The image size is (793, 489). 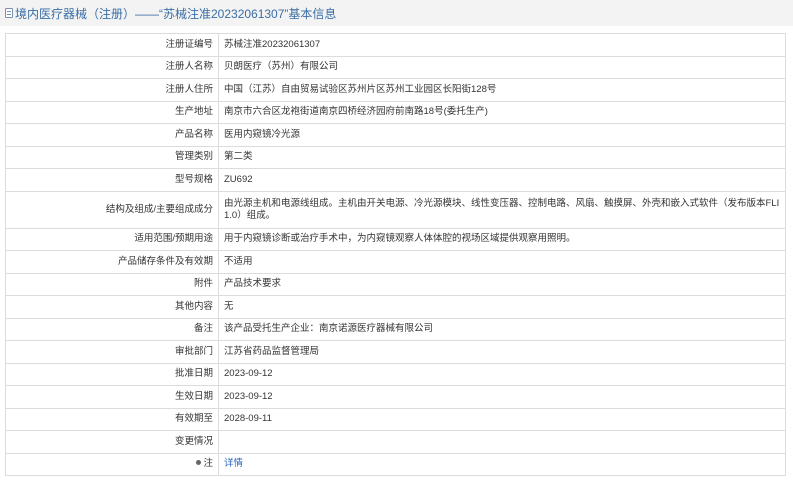 I want to click on row-label: 结构及组成/主要组成成分, so click(x=112, y=209).